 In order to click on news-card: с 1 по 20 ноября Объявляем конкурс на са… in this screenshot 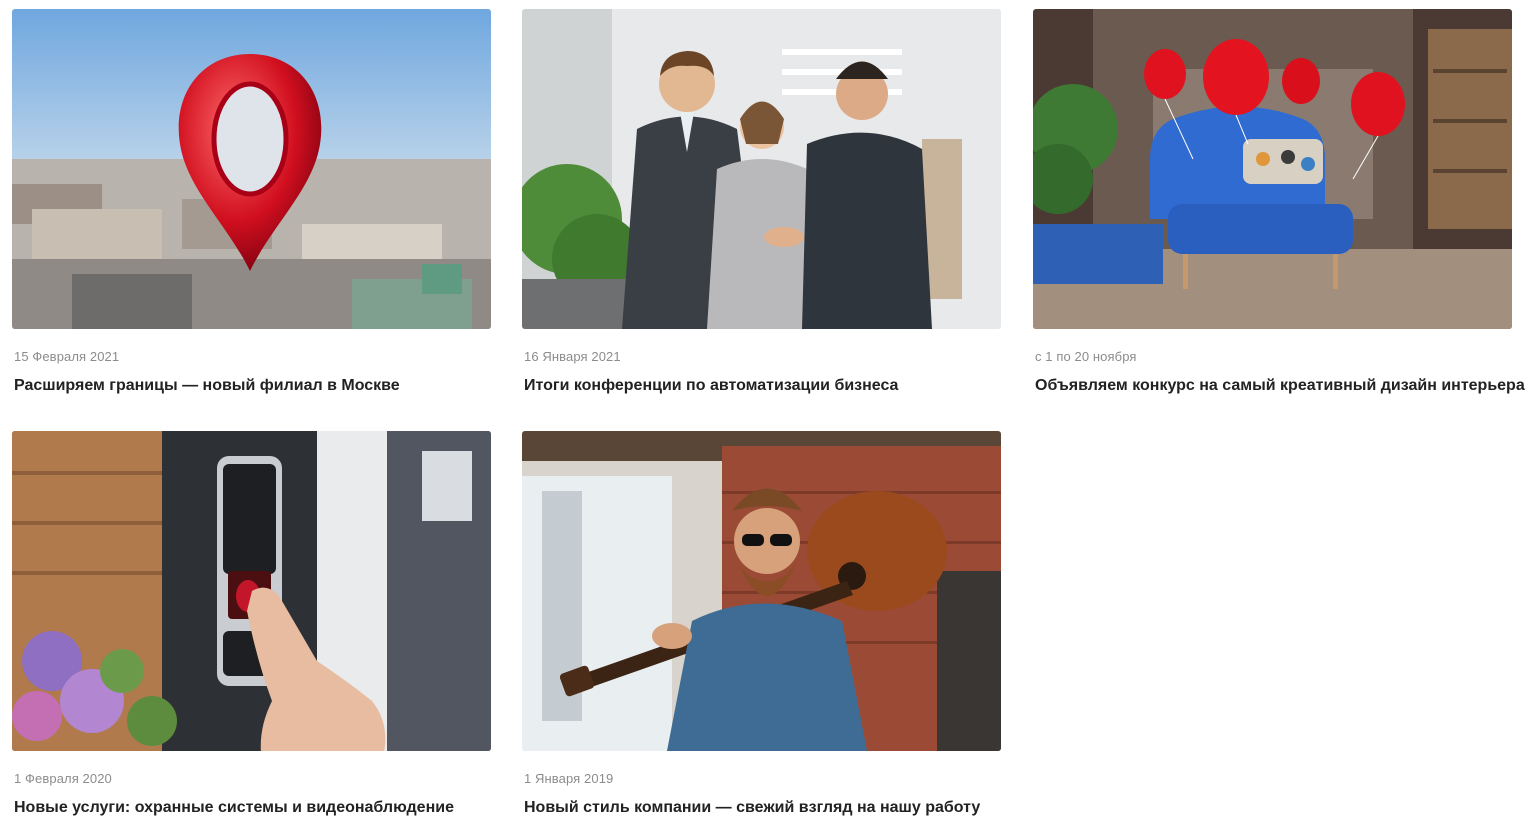, I will do `click(1279, 201)`.